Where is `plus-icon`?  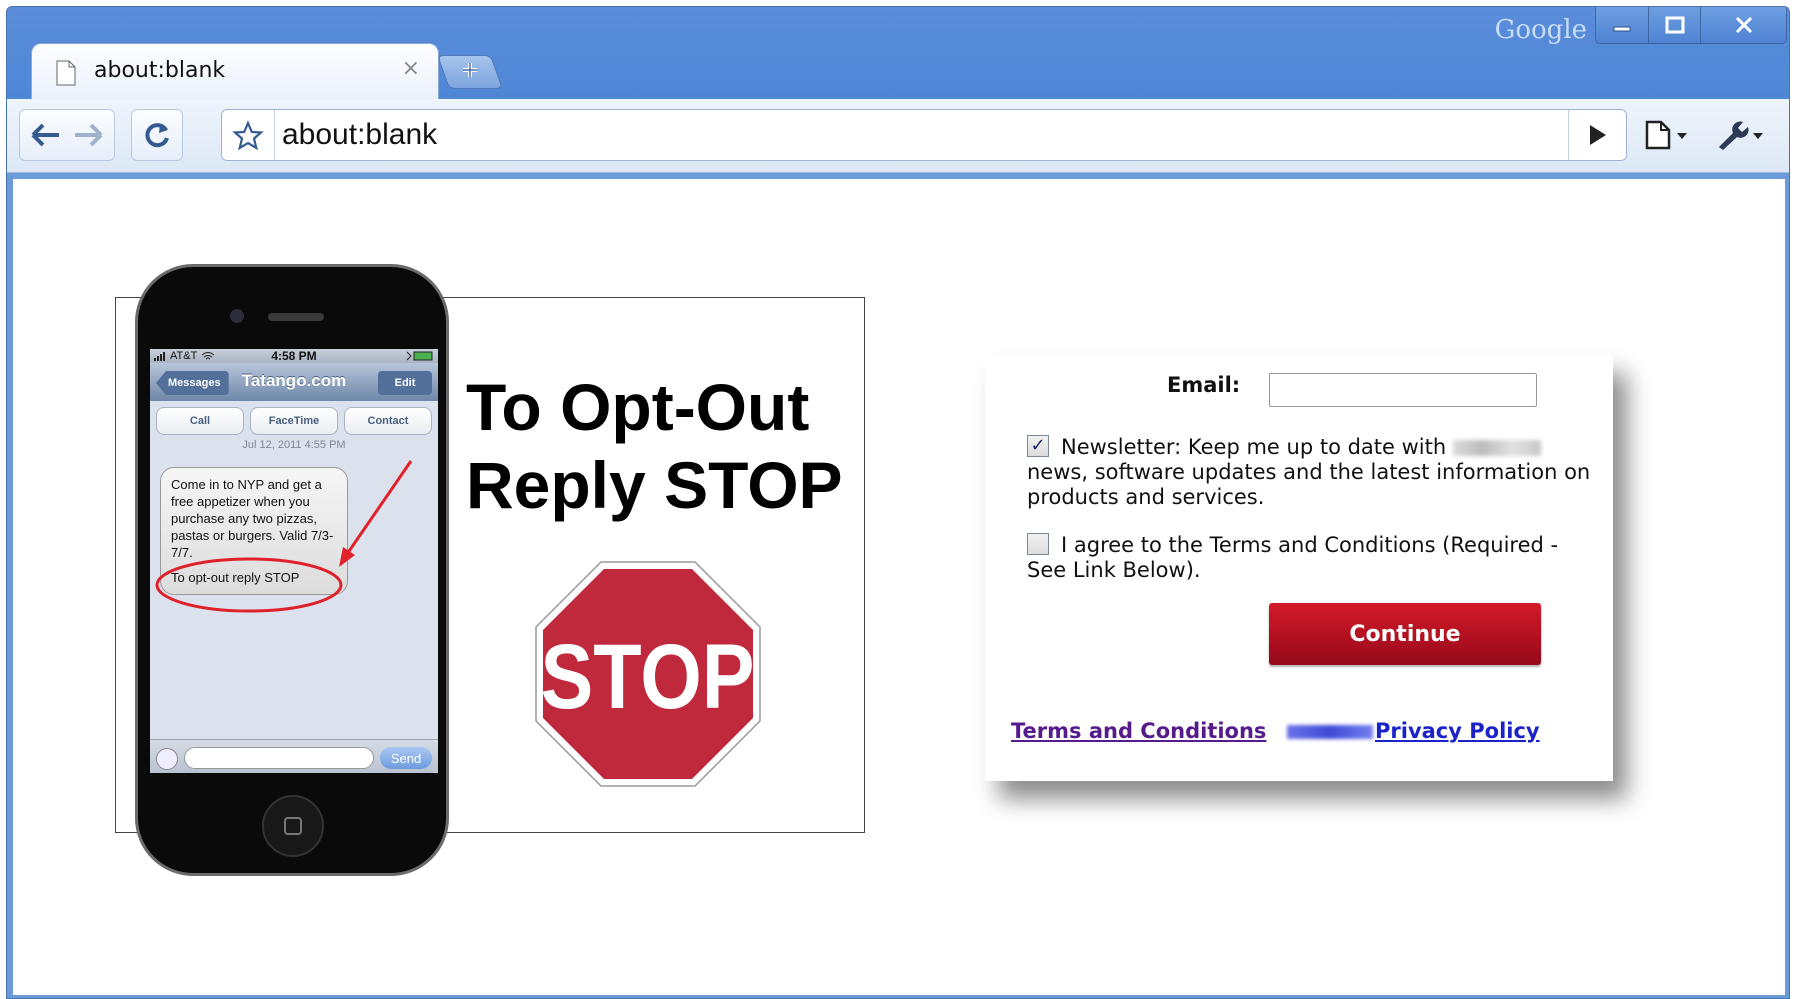 plus-icon is located at coordinates (470, 70).